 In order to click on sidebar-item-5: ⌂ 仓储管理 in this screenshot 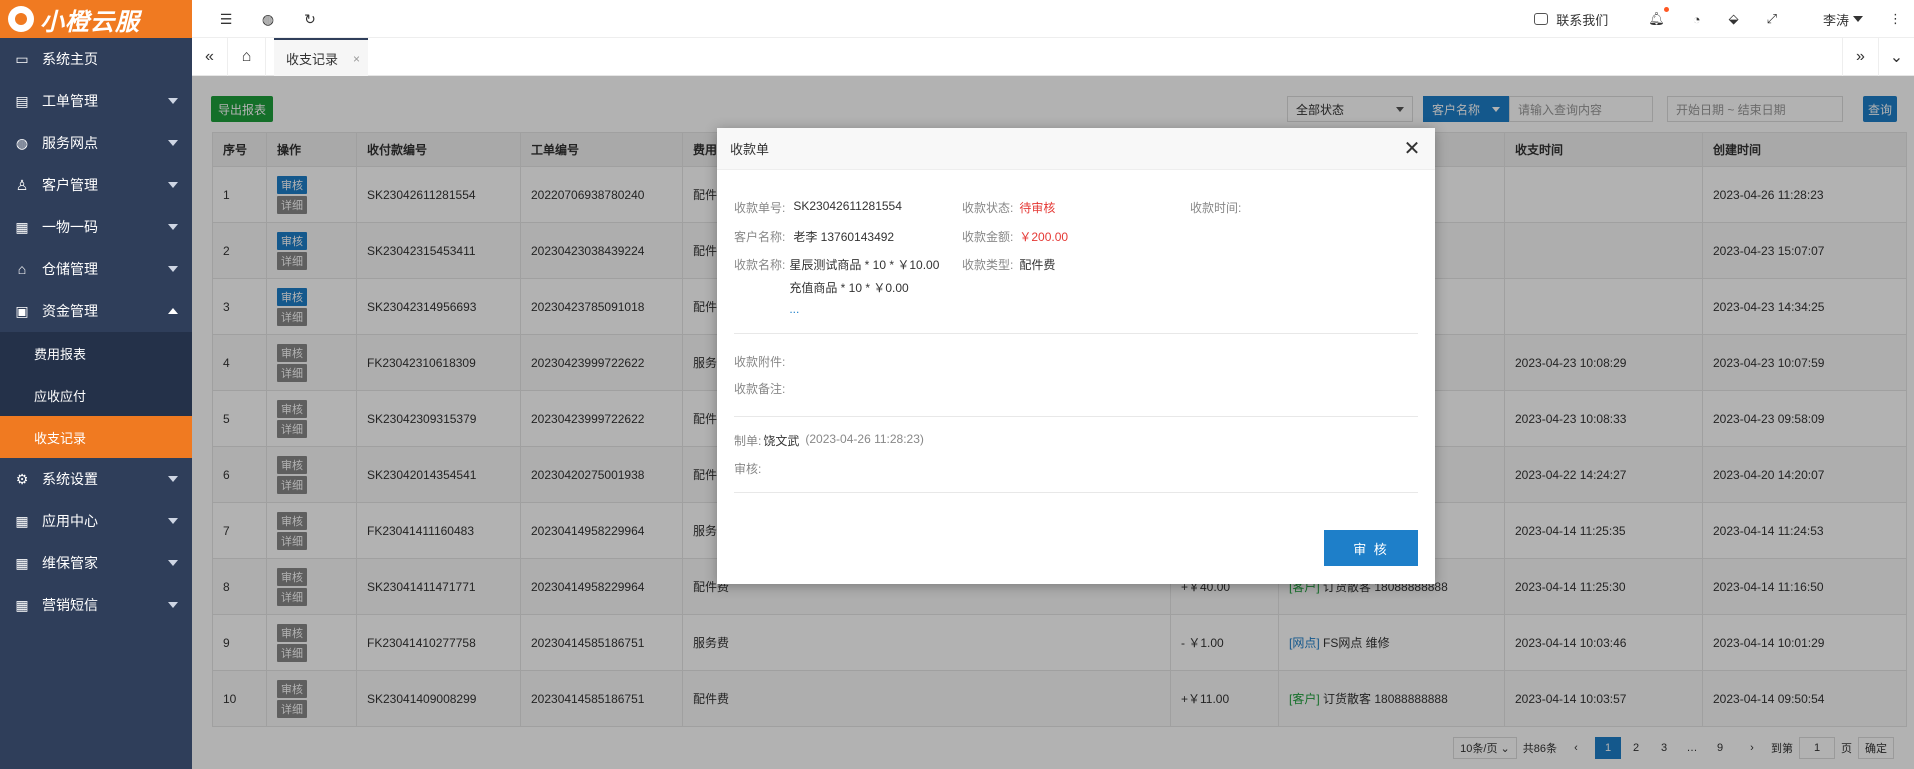, I will do `click(96, 269)`.